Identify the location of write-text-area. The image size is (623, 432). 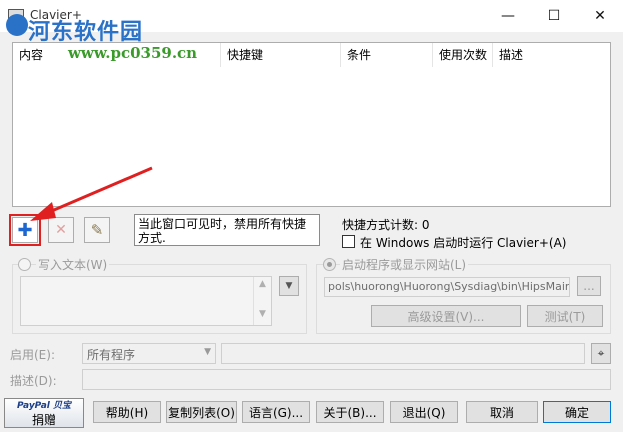
(146, 301).